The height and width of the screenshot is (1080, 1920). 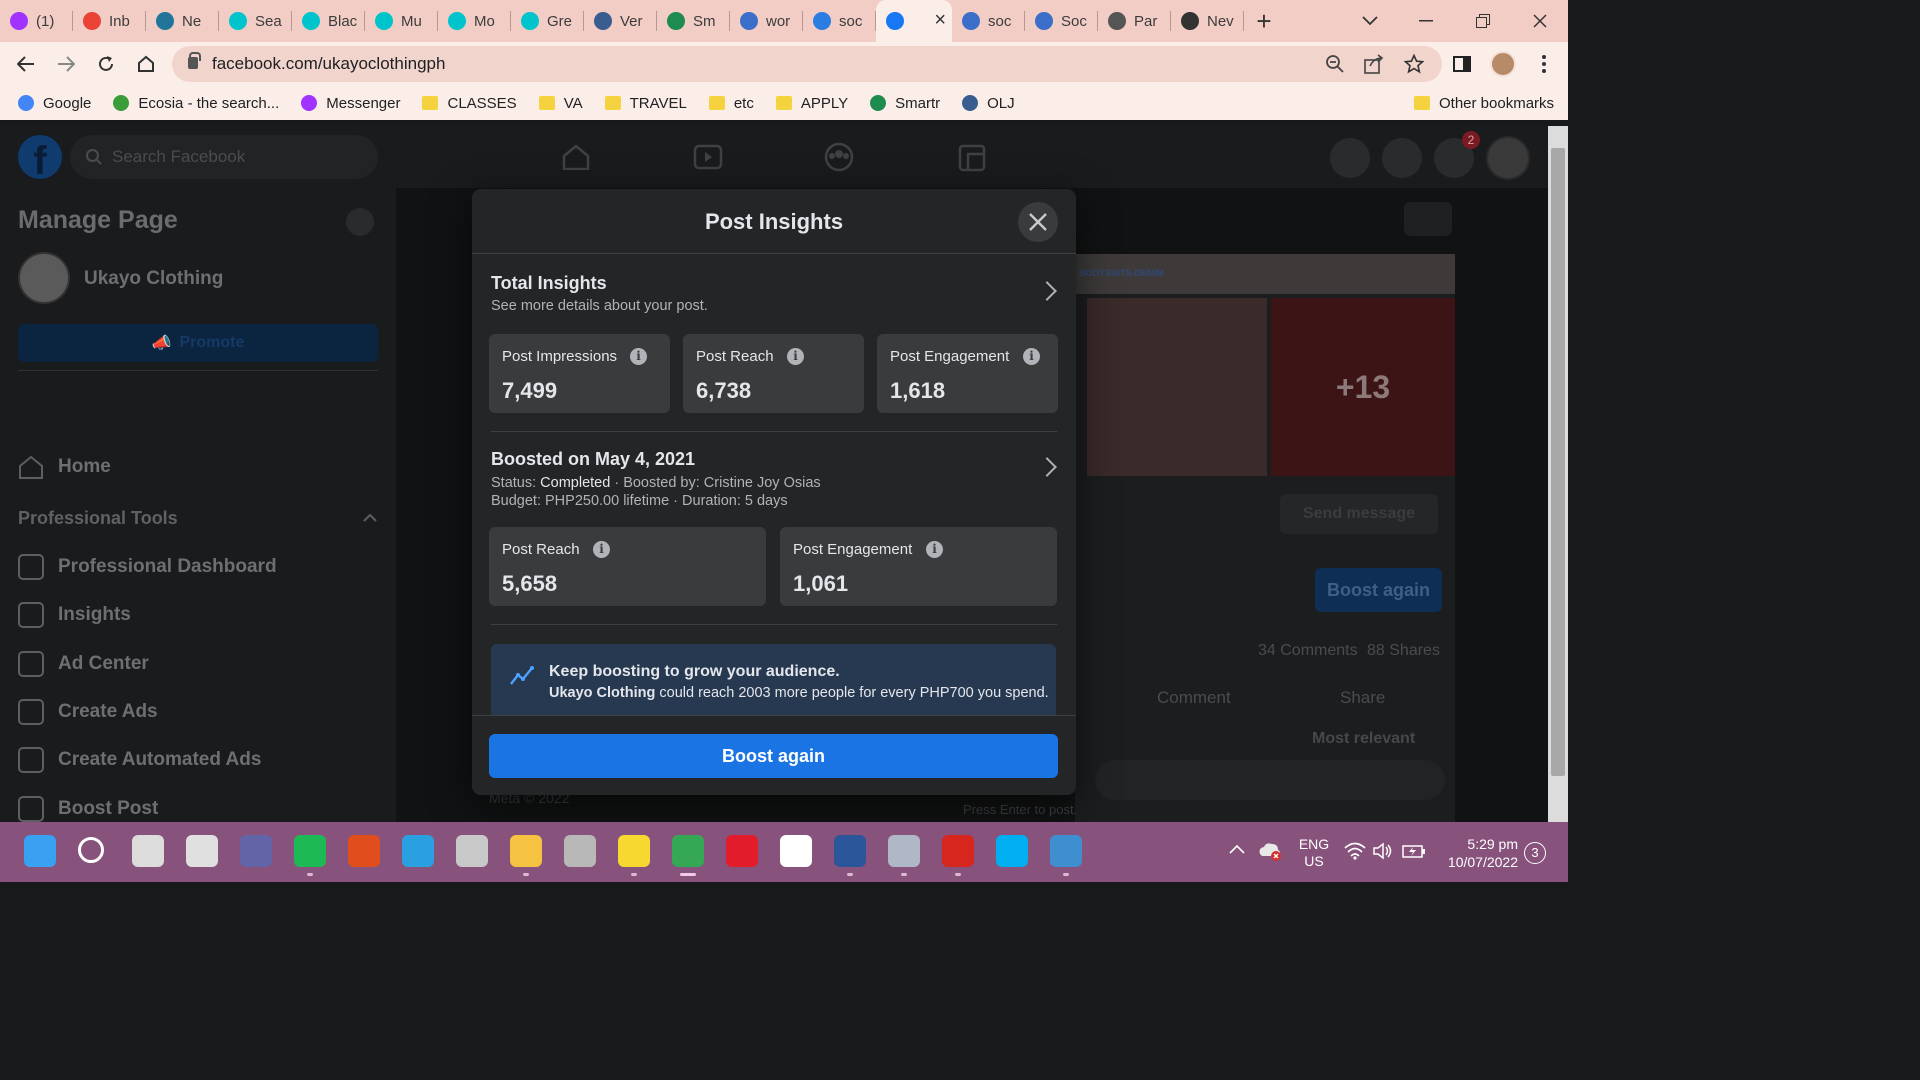 What do you see at coordinates (474, 21) in the screenshot?
I see `browser-tab: Mo` at bounding box center [474, 21].